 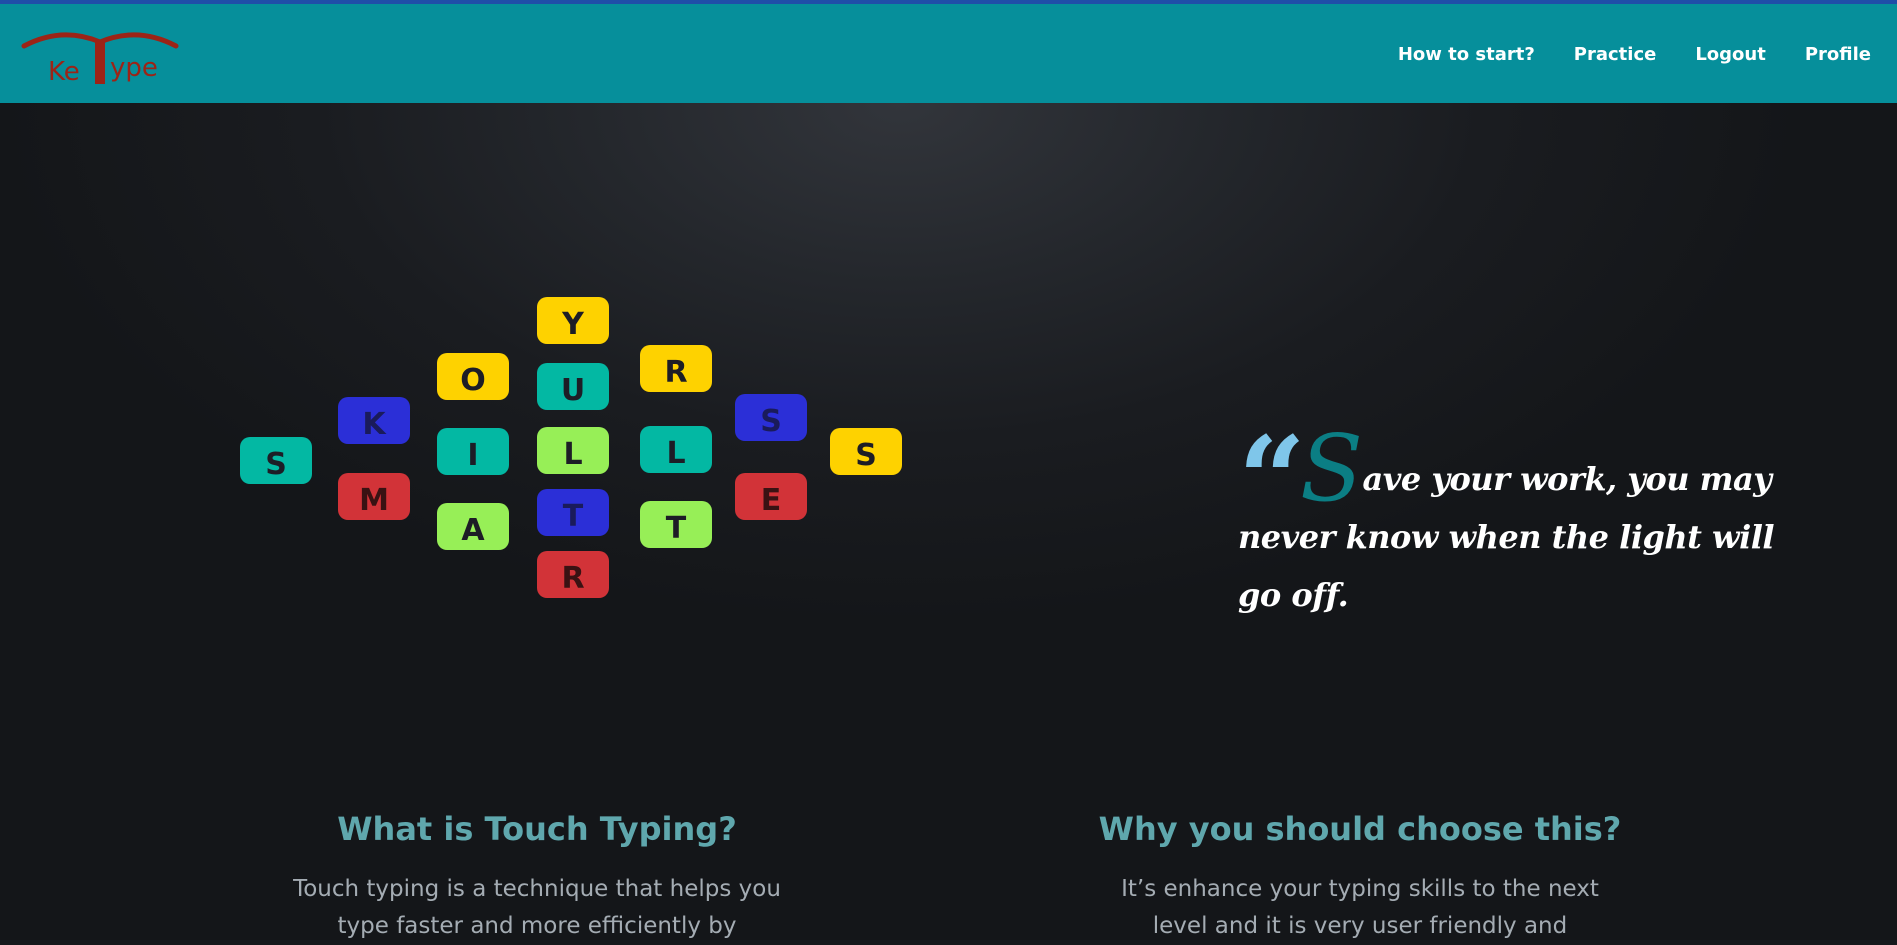 I want to click on keytype-logo: Ke ype, so click(x=100, y=63).